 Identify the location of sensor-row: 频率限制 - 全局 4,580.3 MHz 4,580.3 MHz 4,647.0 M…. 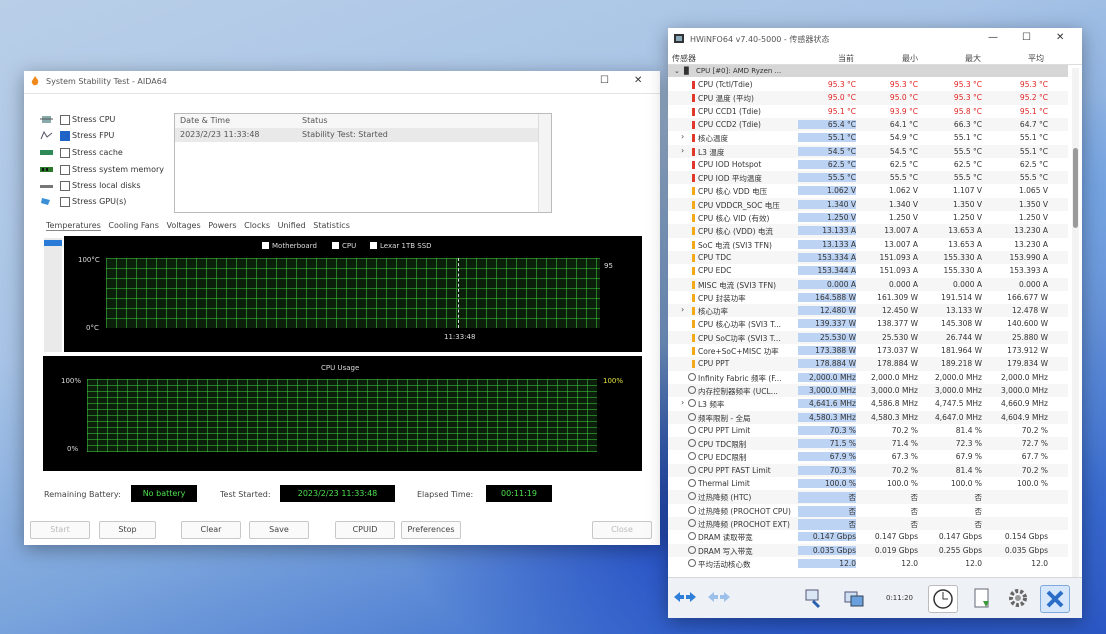
(868, 417).